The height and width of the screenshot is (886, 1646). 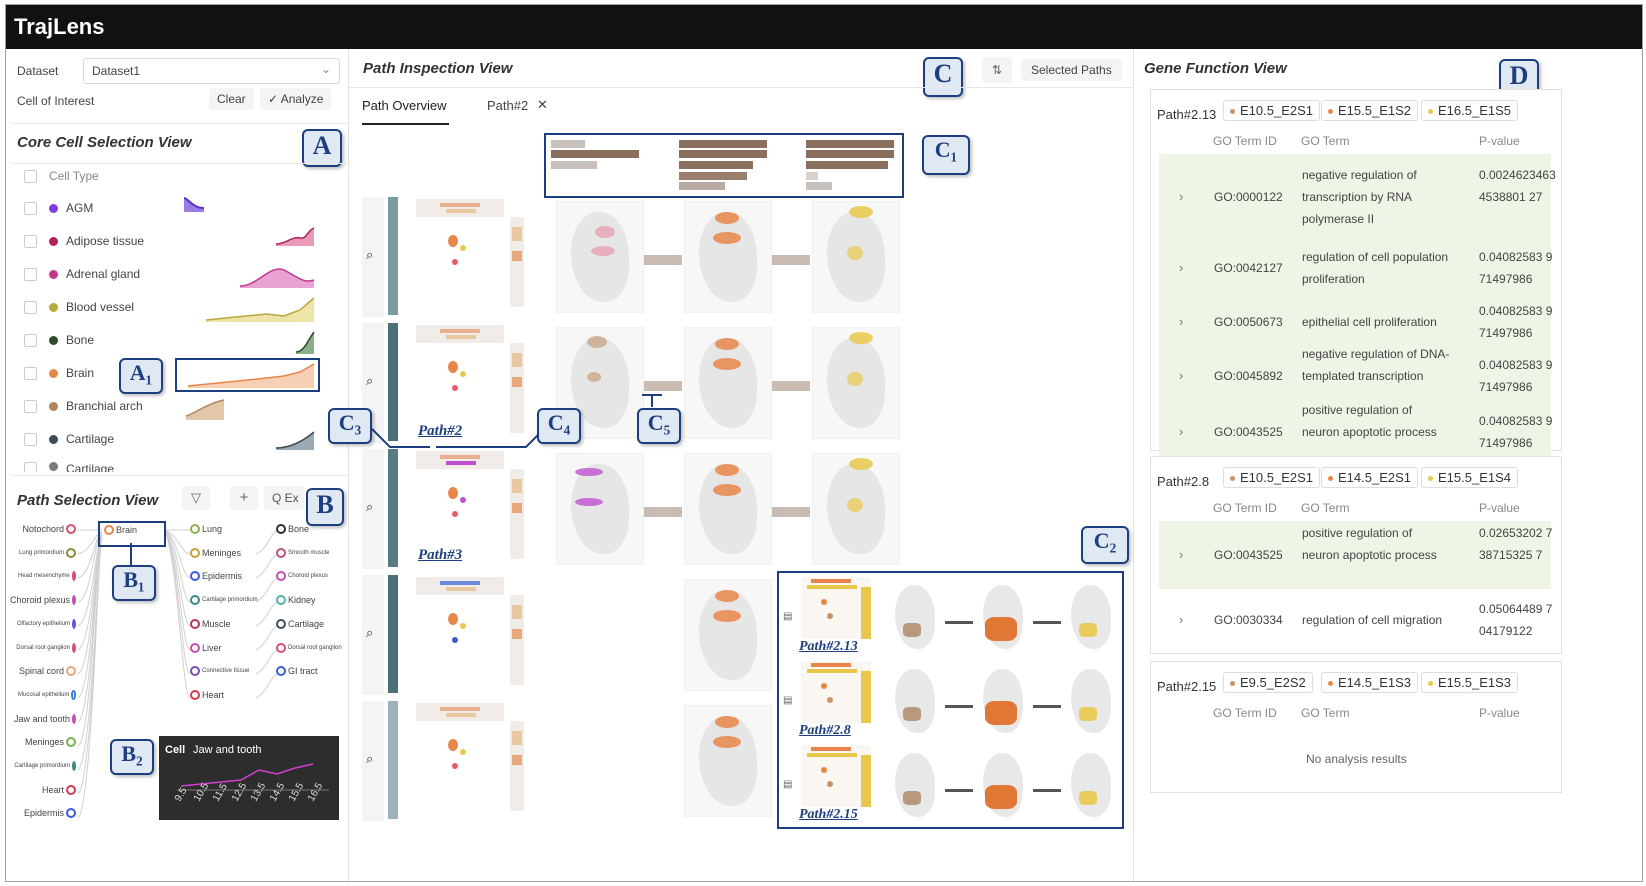 I want to click on path-node: Head mesenchyme, so click(x=48, y=576).